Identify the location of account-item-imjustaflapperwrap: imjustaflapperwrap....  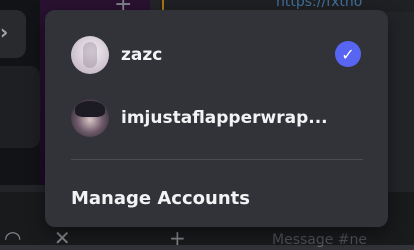
(221, 118).